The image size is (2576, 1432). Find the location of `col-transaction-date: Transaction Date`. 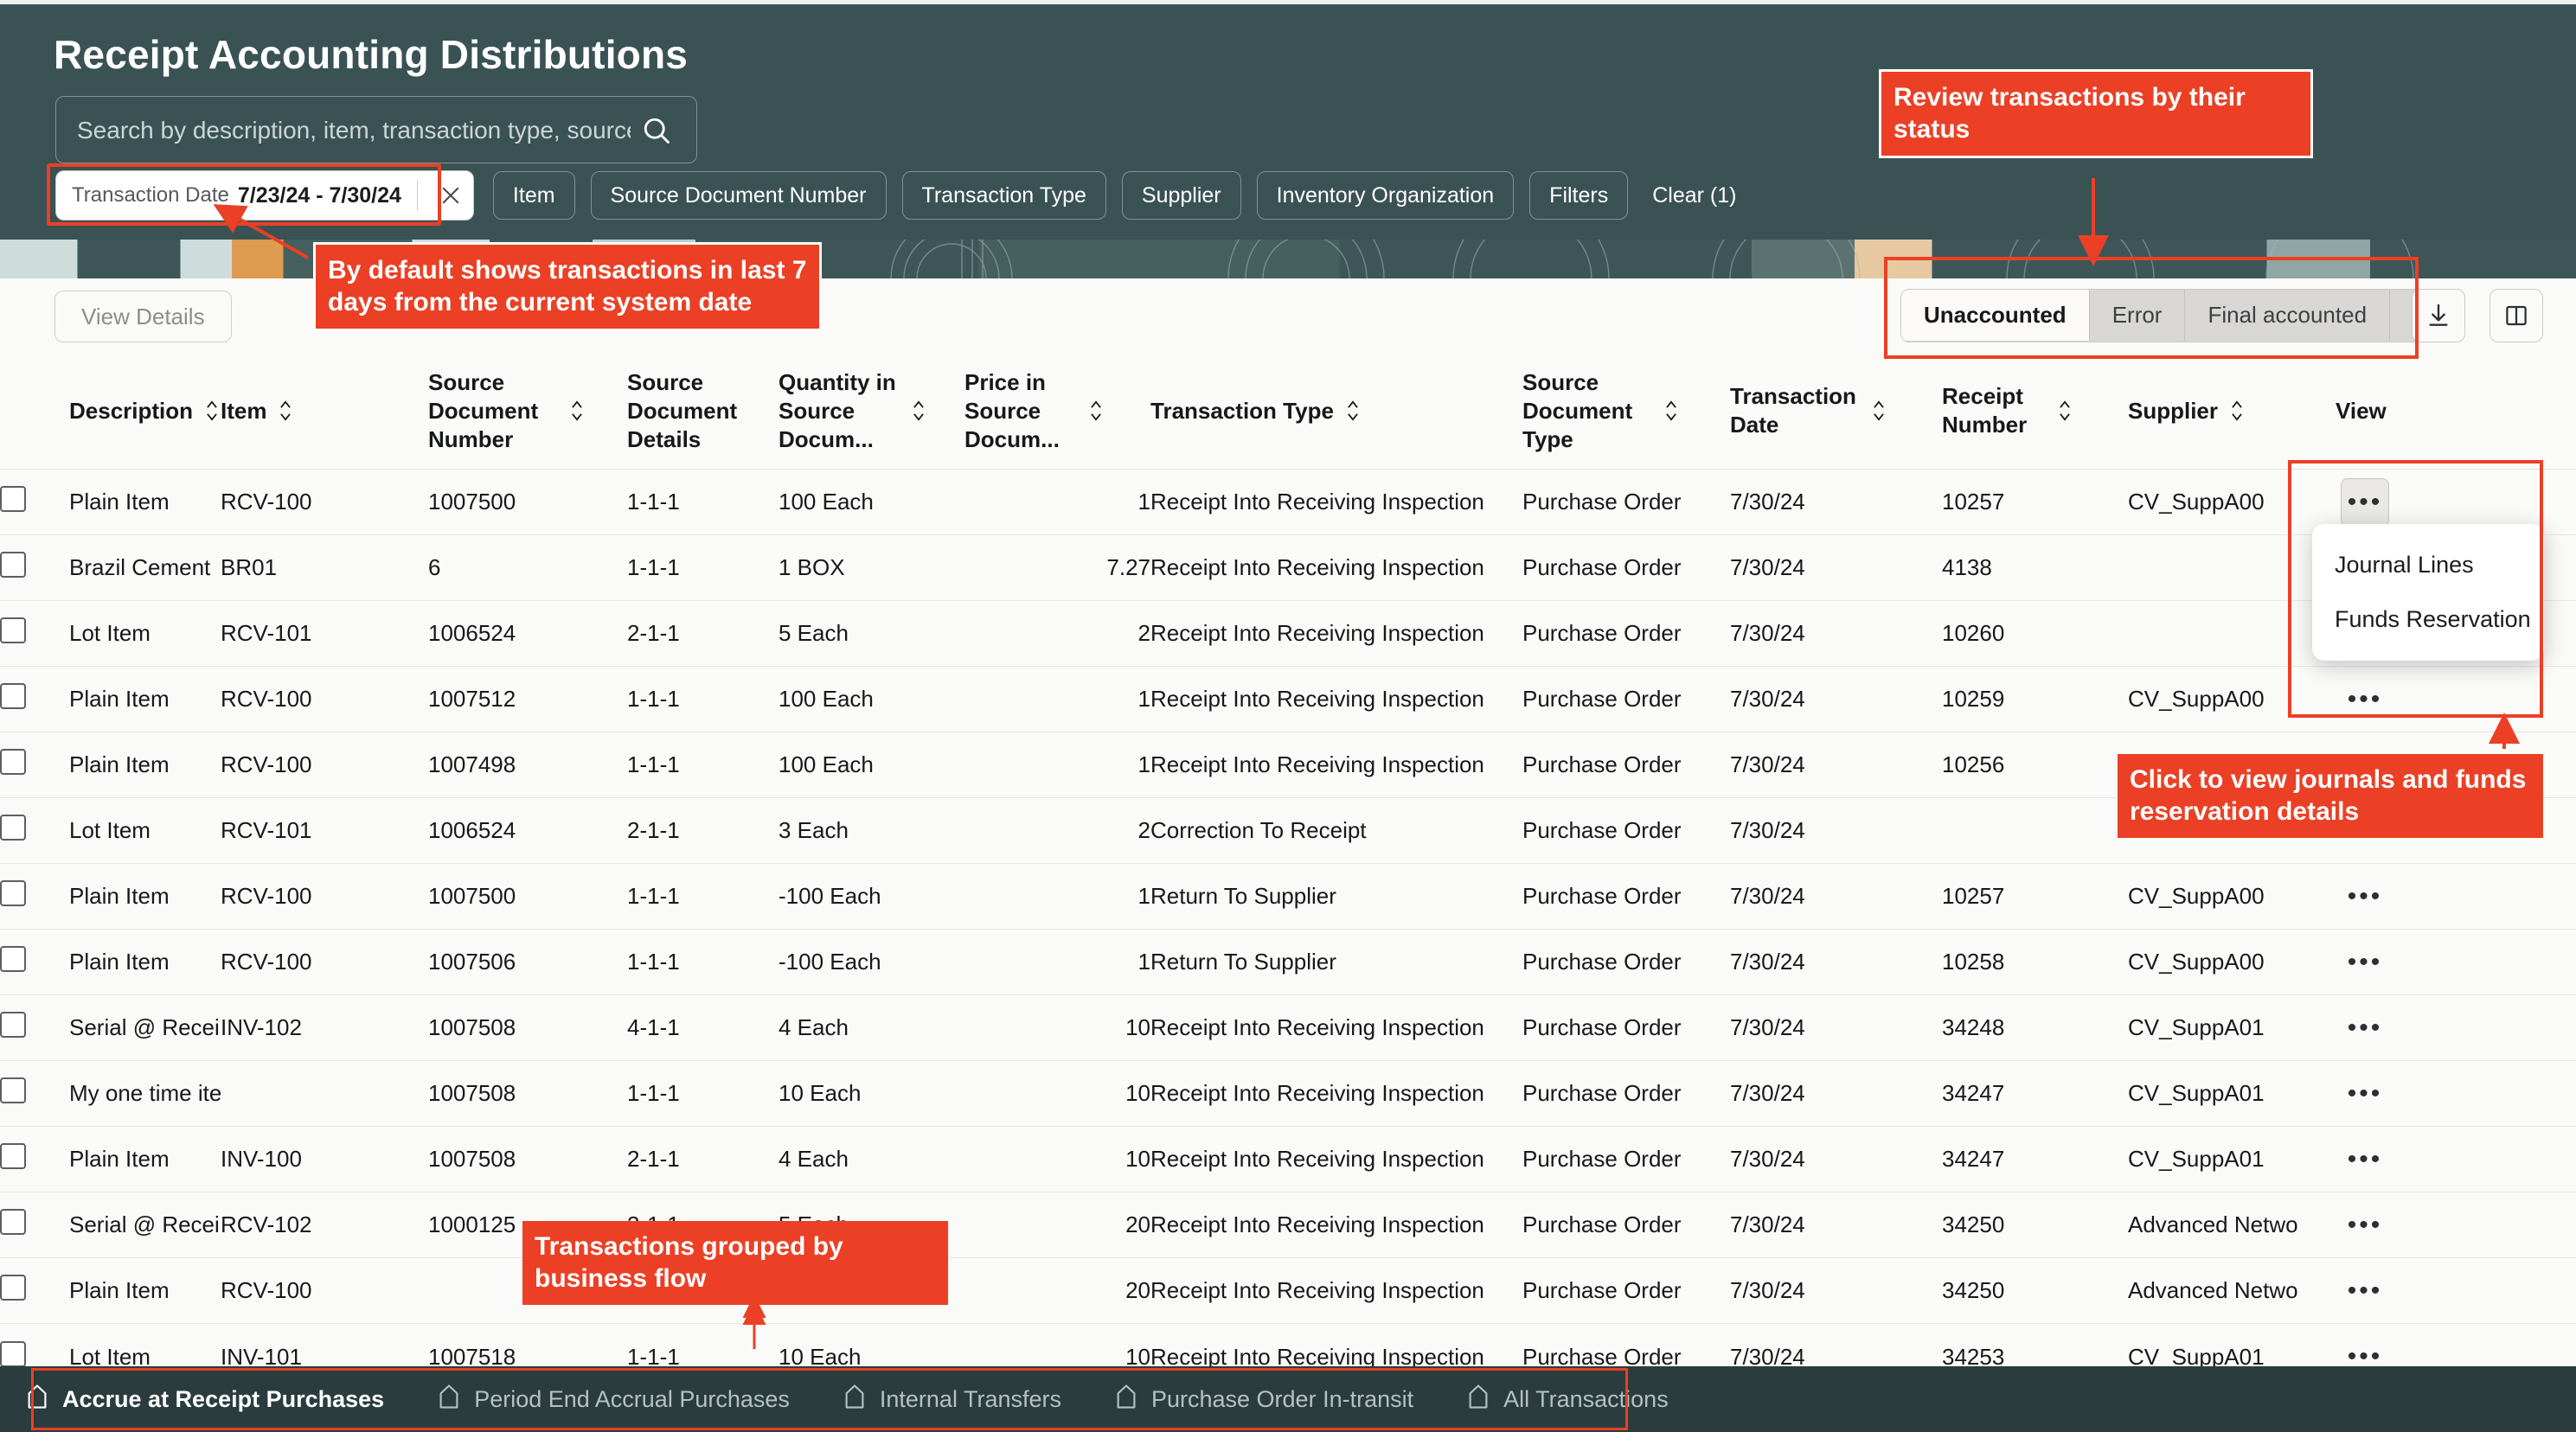

col-transaction-date: Transaction Date is located at coordinates (1836, 415).